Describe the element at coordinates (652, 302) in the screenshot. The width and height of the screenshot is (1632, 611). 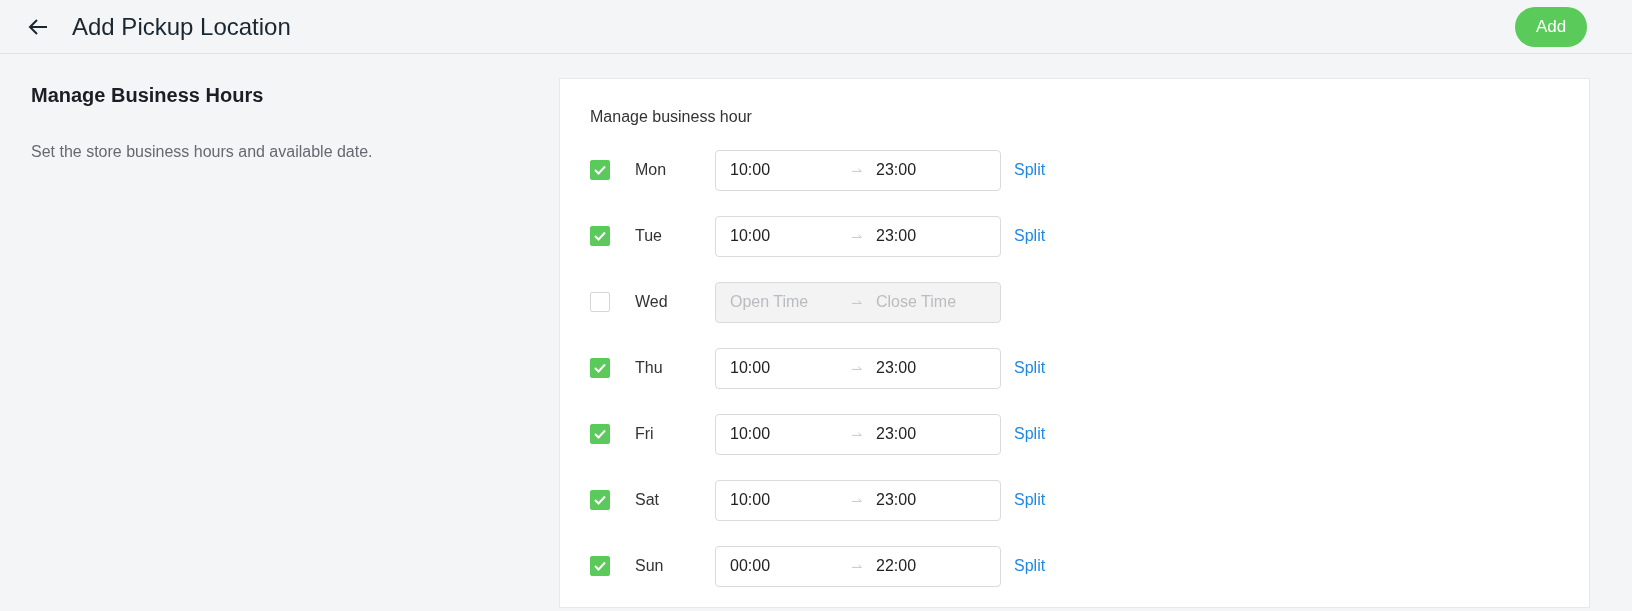
I see `day-label: Wed` at that location.